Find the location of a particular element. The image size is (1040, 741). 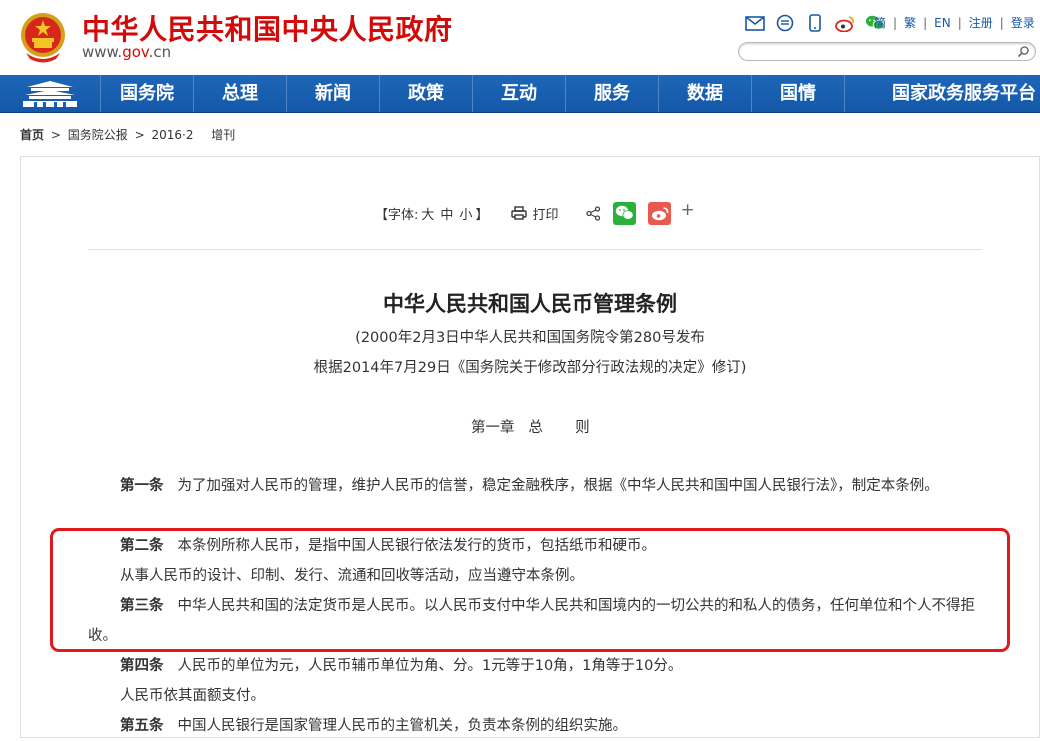

nav-item-premier: 总理 is located at coordinates (240, 93).